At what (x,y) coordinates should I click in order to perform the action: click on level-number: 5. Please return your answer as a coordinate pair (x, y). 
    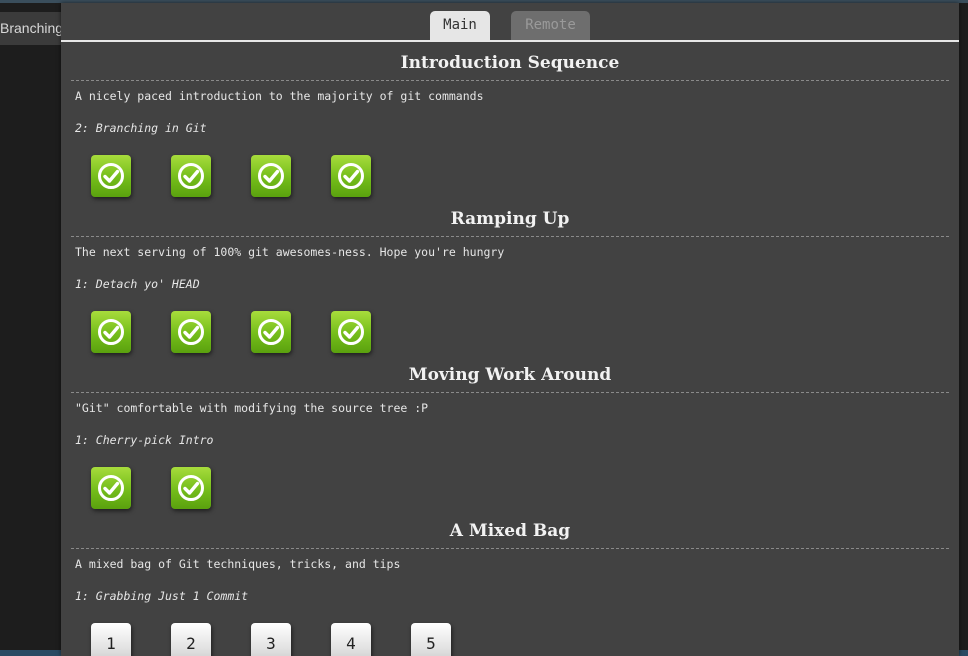
    Looking at the image, I should click on (431, 643).